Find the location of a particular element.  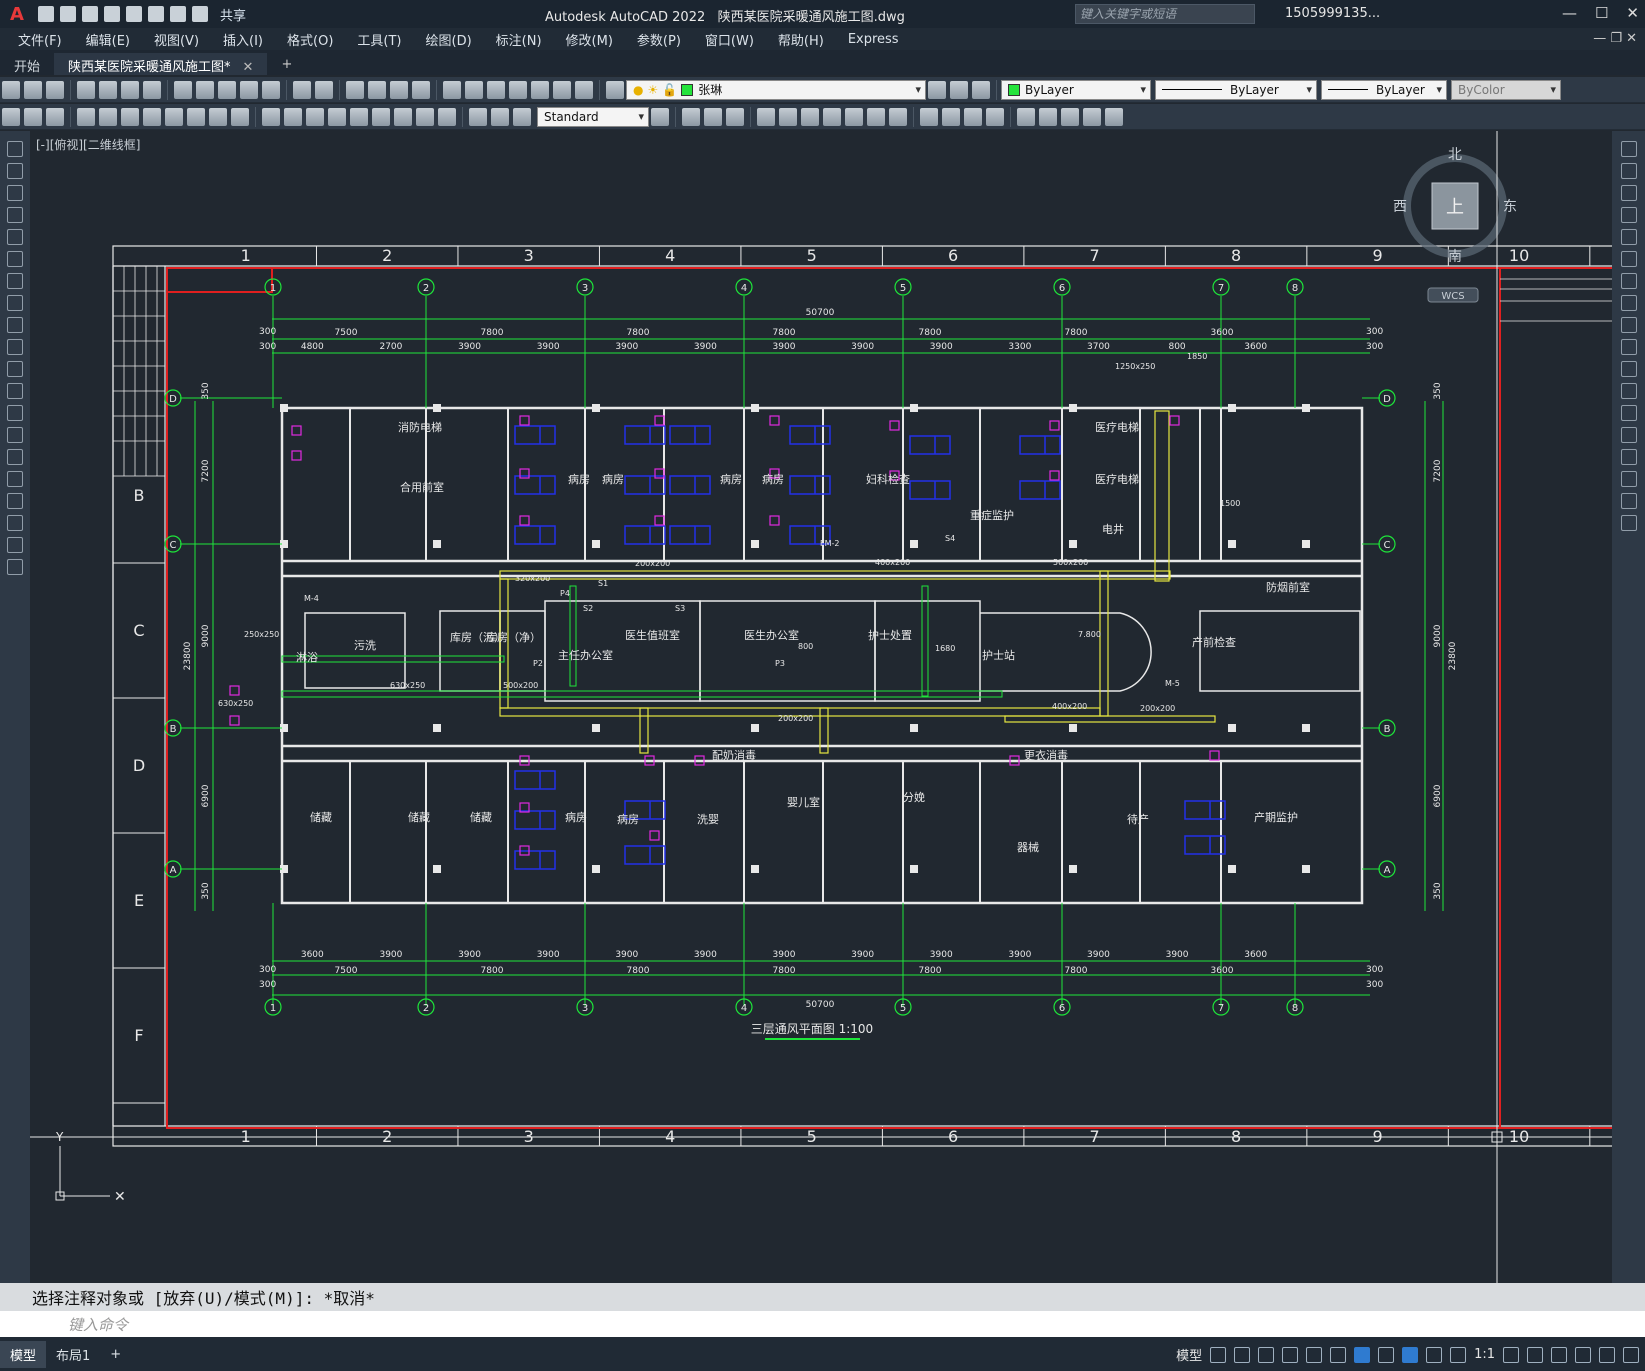

calculator-icon is located at coordinates (562, 89).